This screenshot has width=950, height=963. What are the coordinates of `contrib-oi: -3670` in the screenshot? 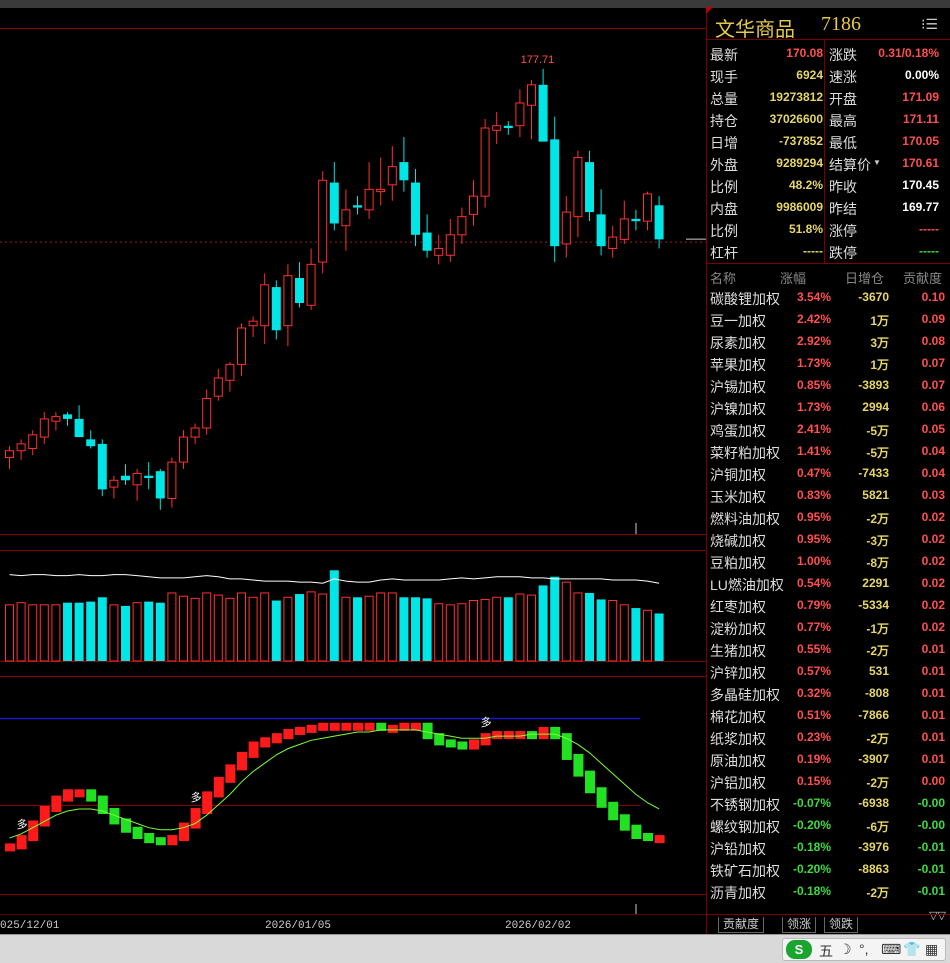 It's located at (873, 297).